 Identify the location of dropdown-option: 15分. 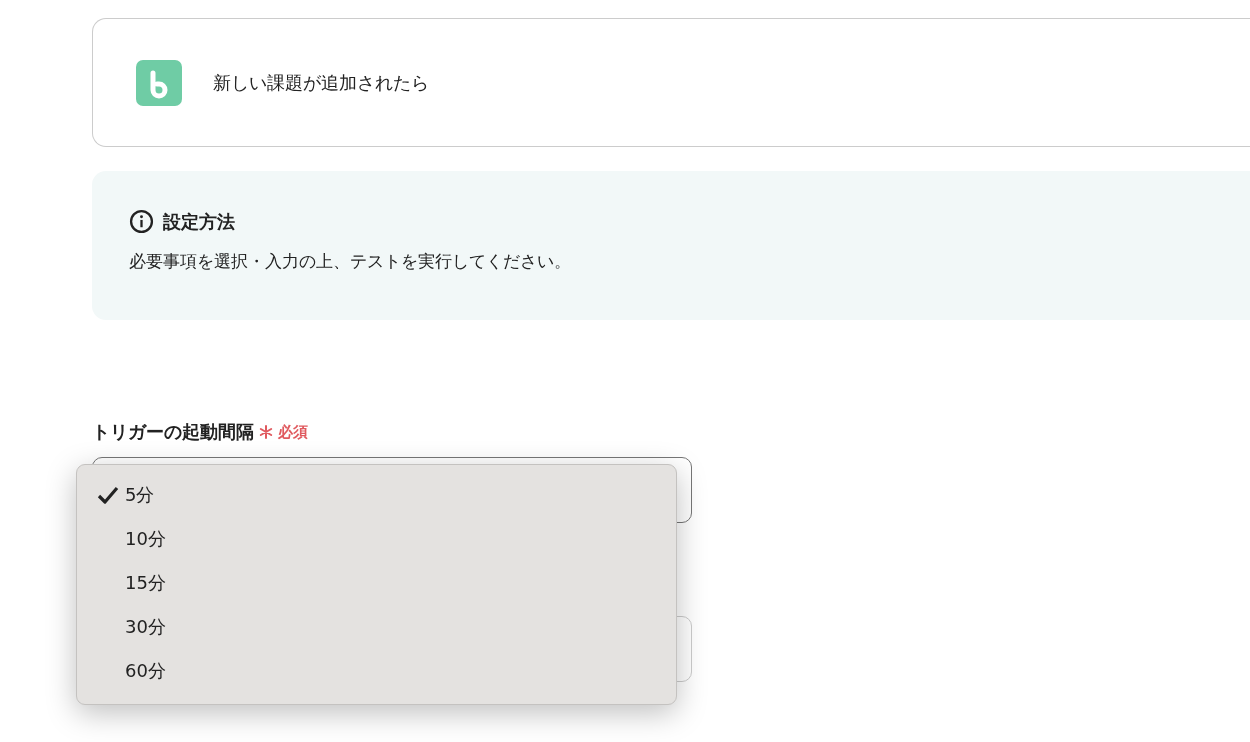
(376, 583).